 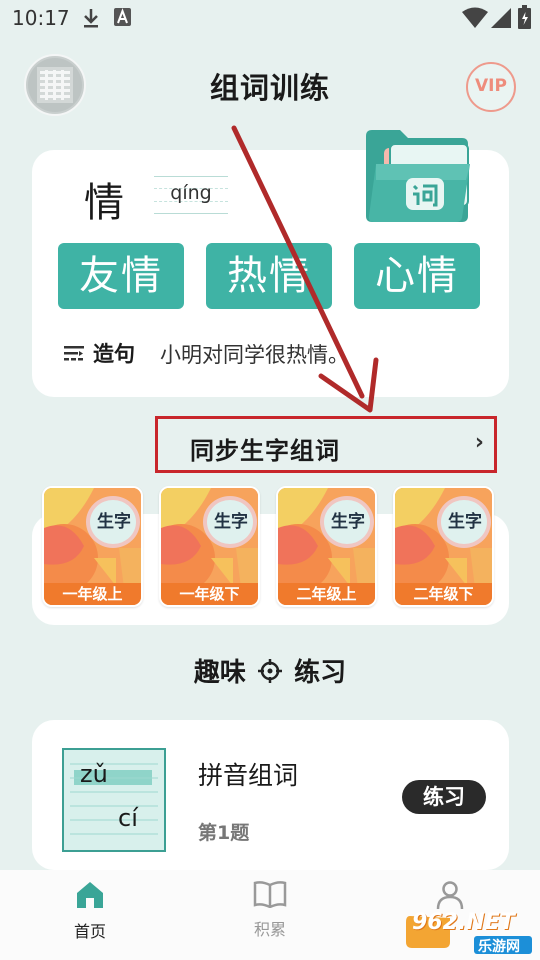 I want to click on watermark-text: 962.NET, so click(x=463, y=922).